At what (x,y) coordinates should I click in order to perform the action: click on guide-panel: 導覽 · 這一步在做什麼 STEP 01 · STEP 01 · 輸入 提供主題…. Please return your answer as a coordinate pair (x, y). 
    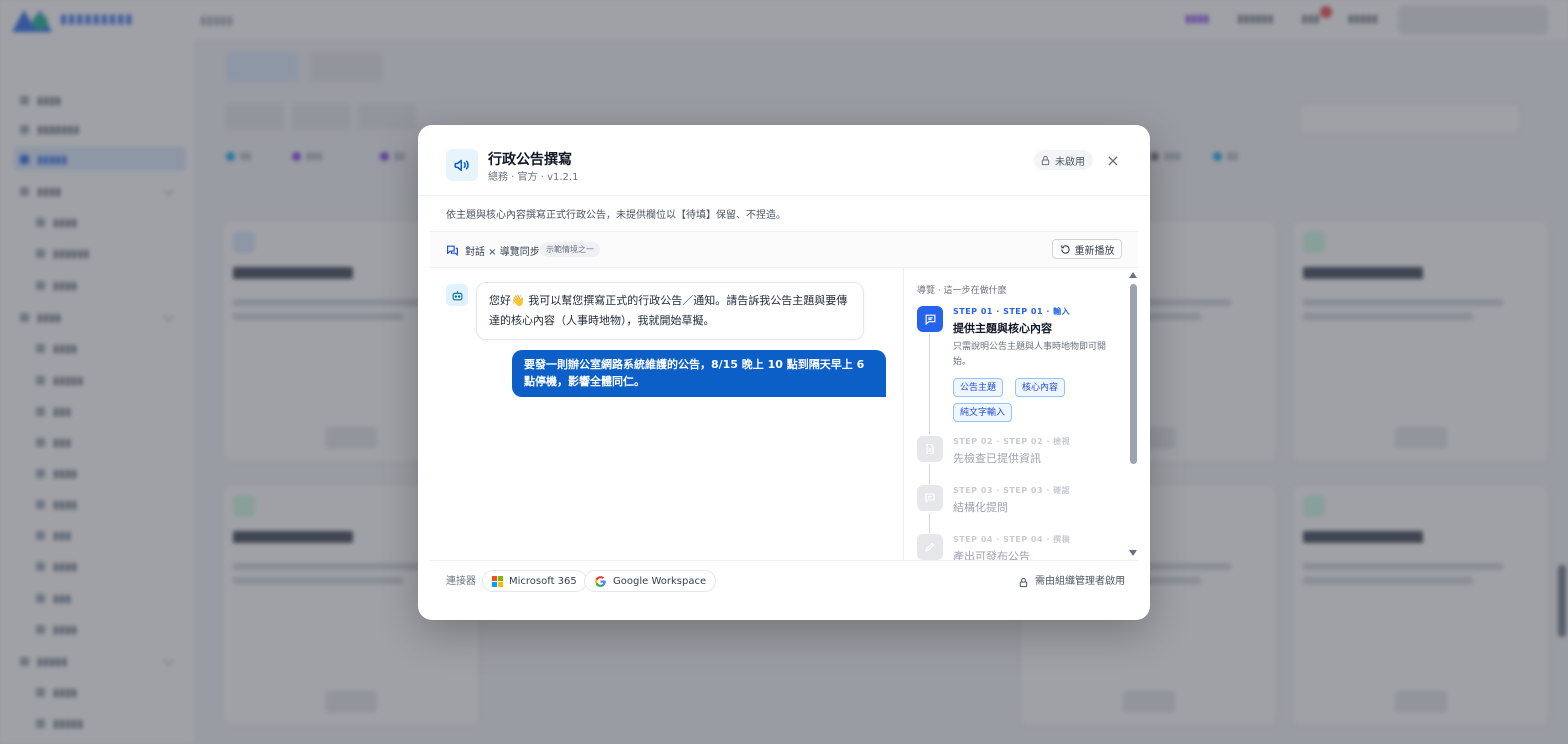
    Looking at the image, I should click on (1021, 414).